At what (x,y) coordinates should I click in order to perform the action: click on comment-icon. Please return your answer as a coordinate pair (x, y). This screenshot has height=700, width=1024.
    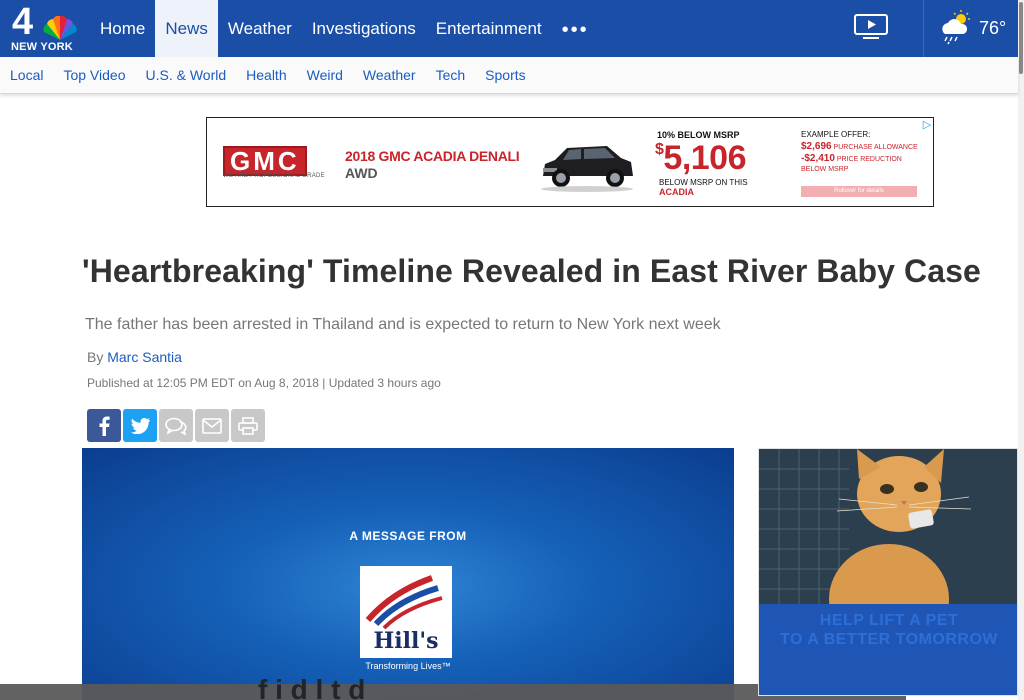
    Looking at the image, I should click on (176, 426).